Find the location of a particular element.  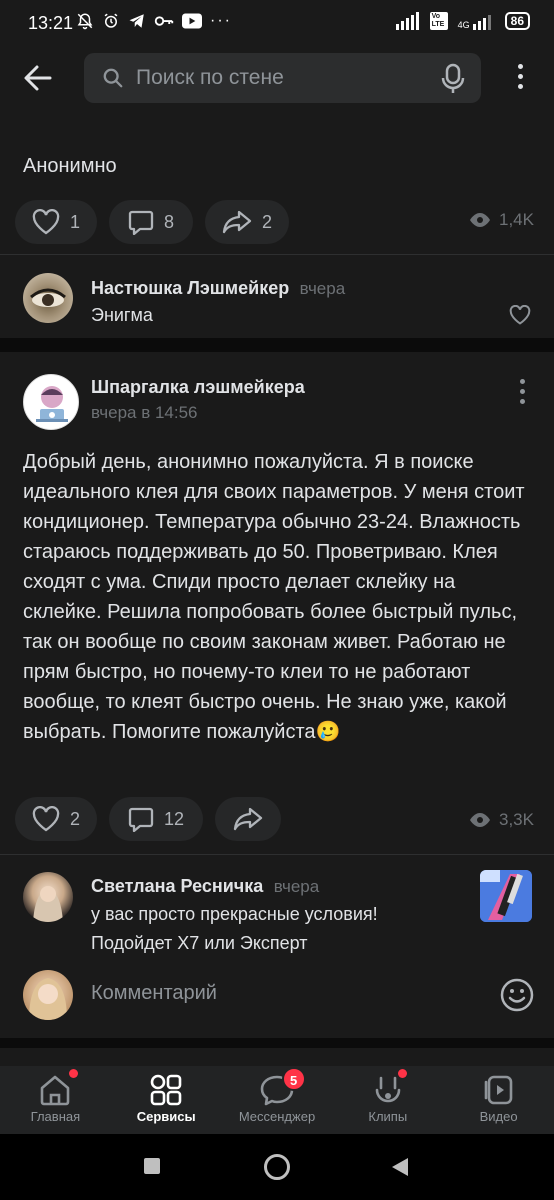

comment-author: Настюшка Лэшмейкер is located at coordinates (190, 288).